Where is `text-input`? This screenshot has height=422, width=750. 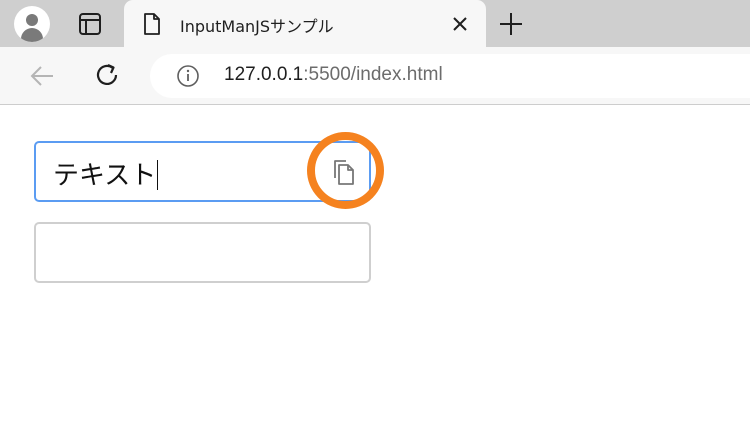
text-input is located at coordinates (202, 252).